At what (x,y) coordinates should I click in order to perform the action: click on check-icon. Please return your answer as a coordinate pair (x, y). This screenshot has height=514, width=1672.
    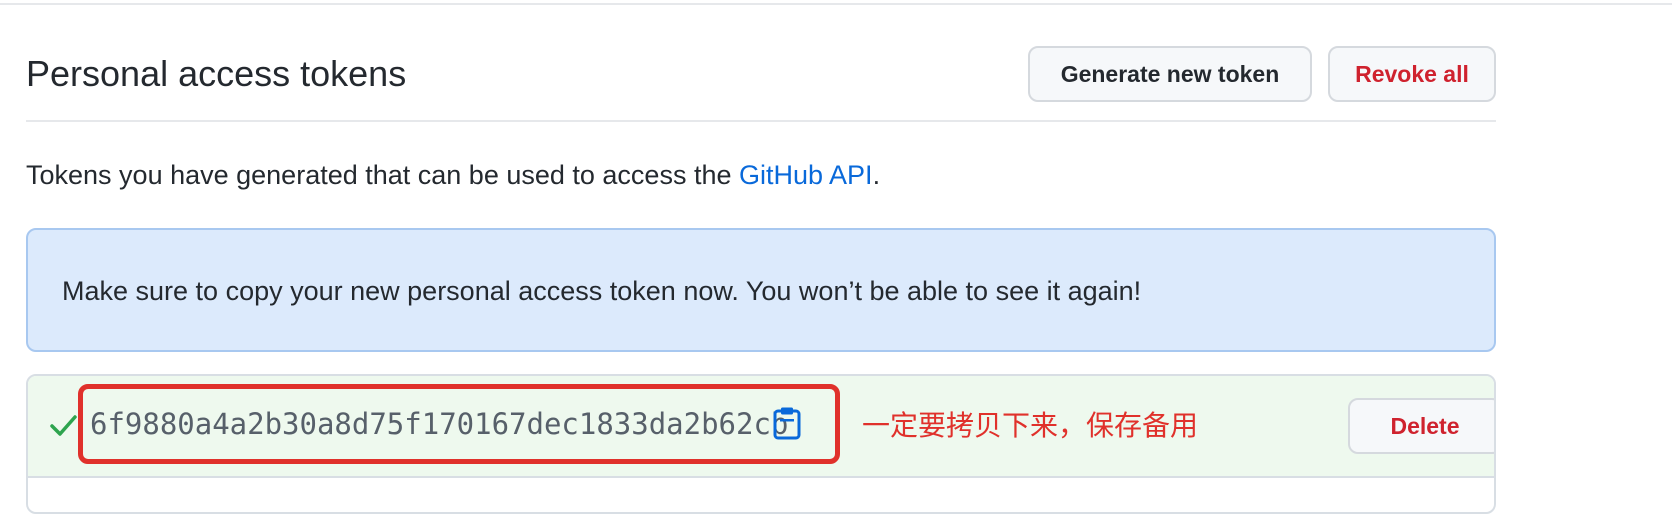
    Looking at the image, I should click on (63, 425).